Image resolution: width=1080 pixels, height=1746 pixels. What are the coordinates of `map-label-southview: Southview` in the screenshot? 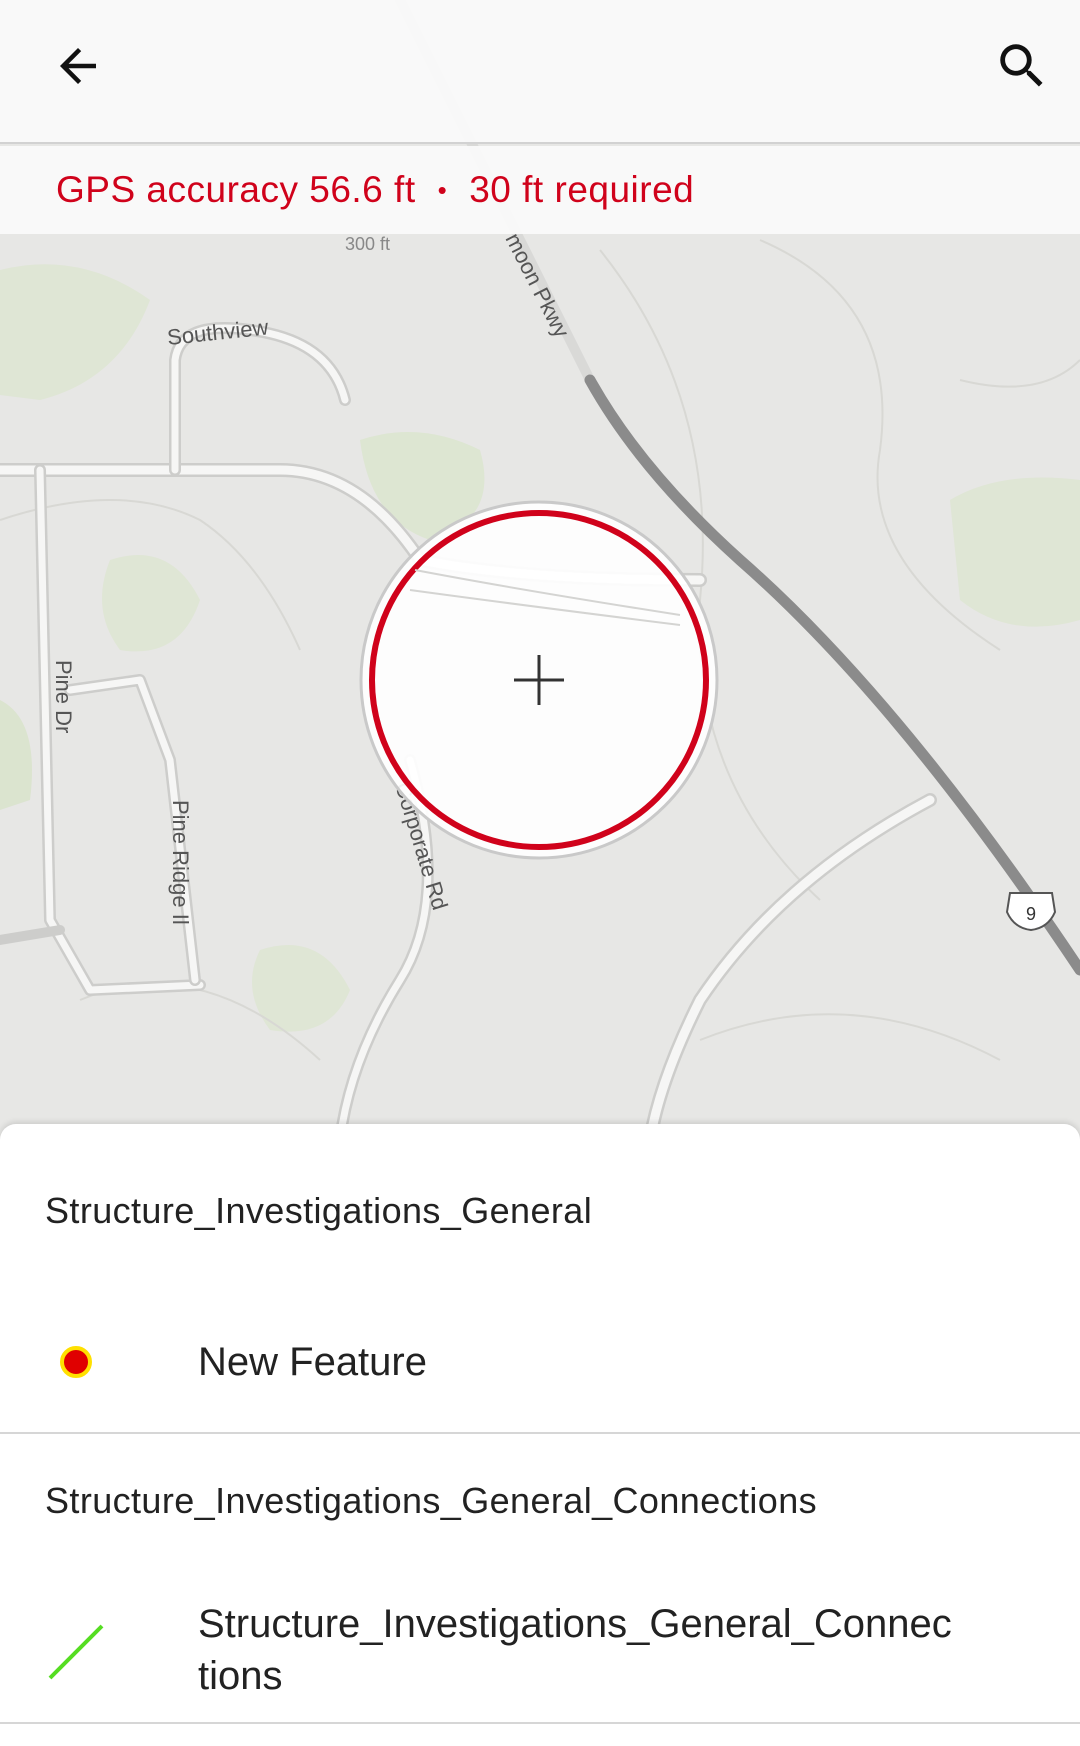 It's located at (218, 331).